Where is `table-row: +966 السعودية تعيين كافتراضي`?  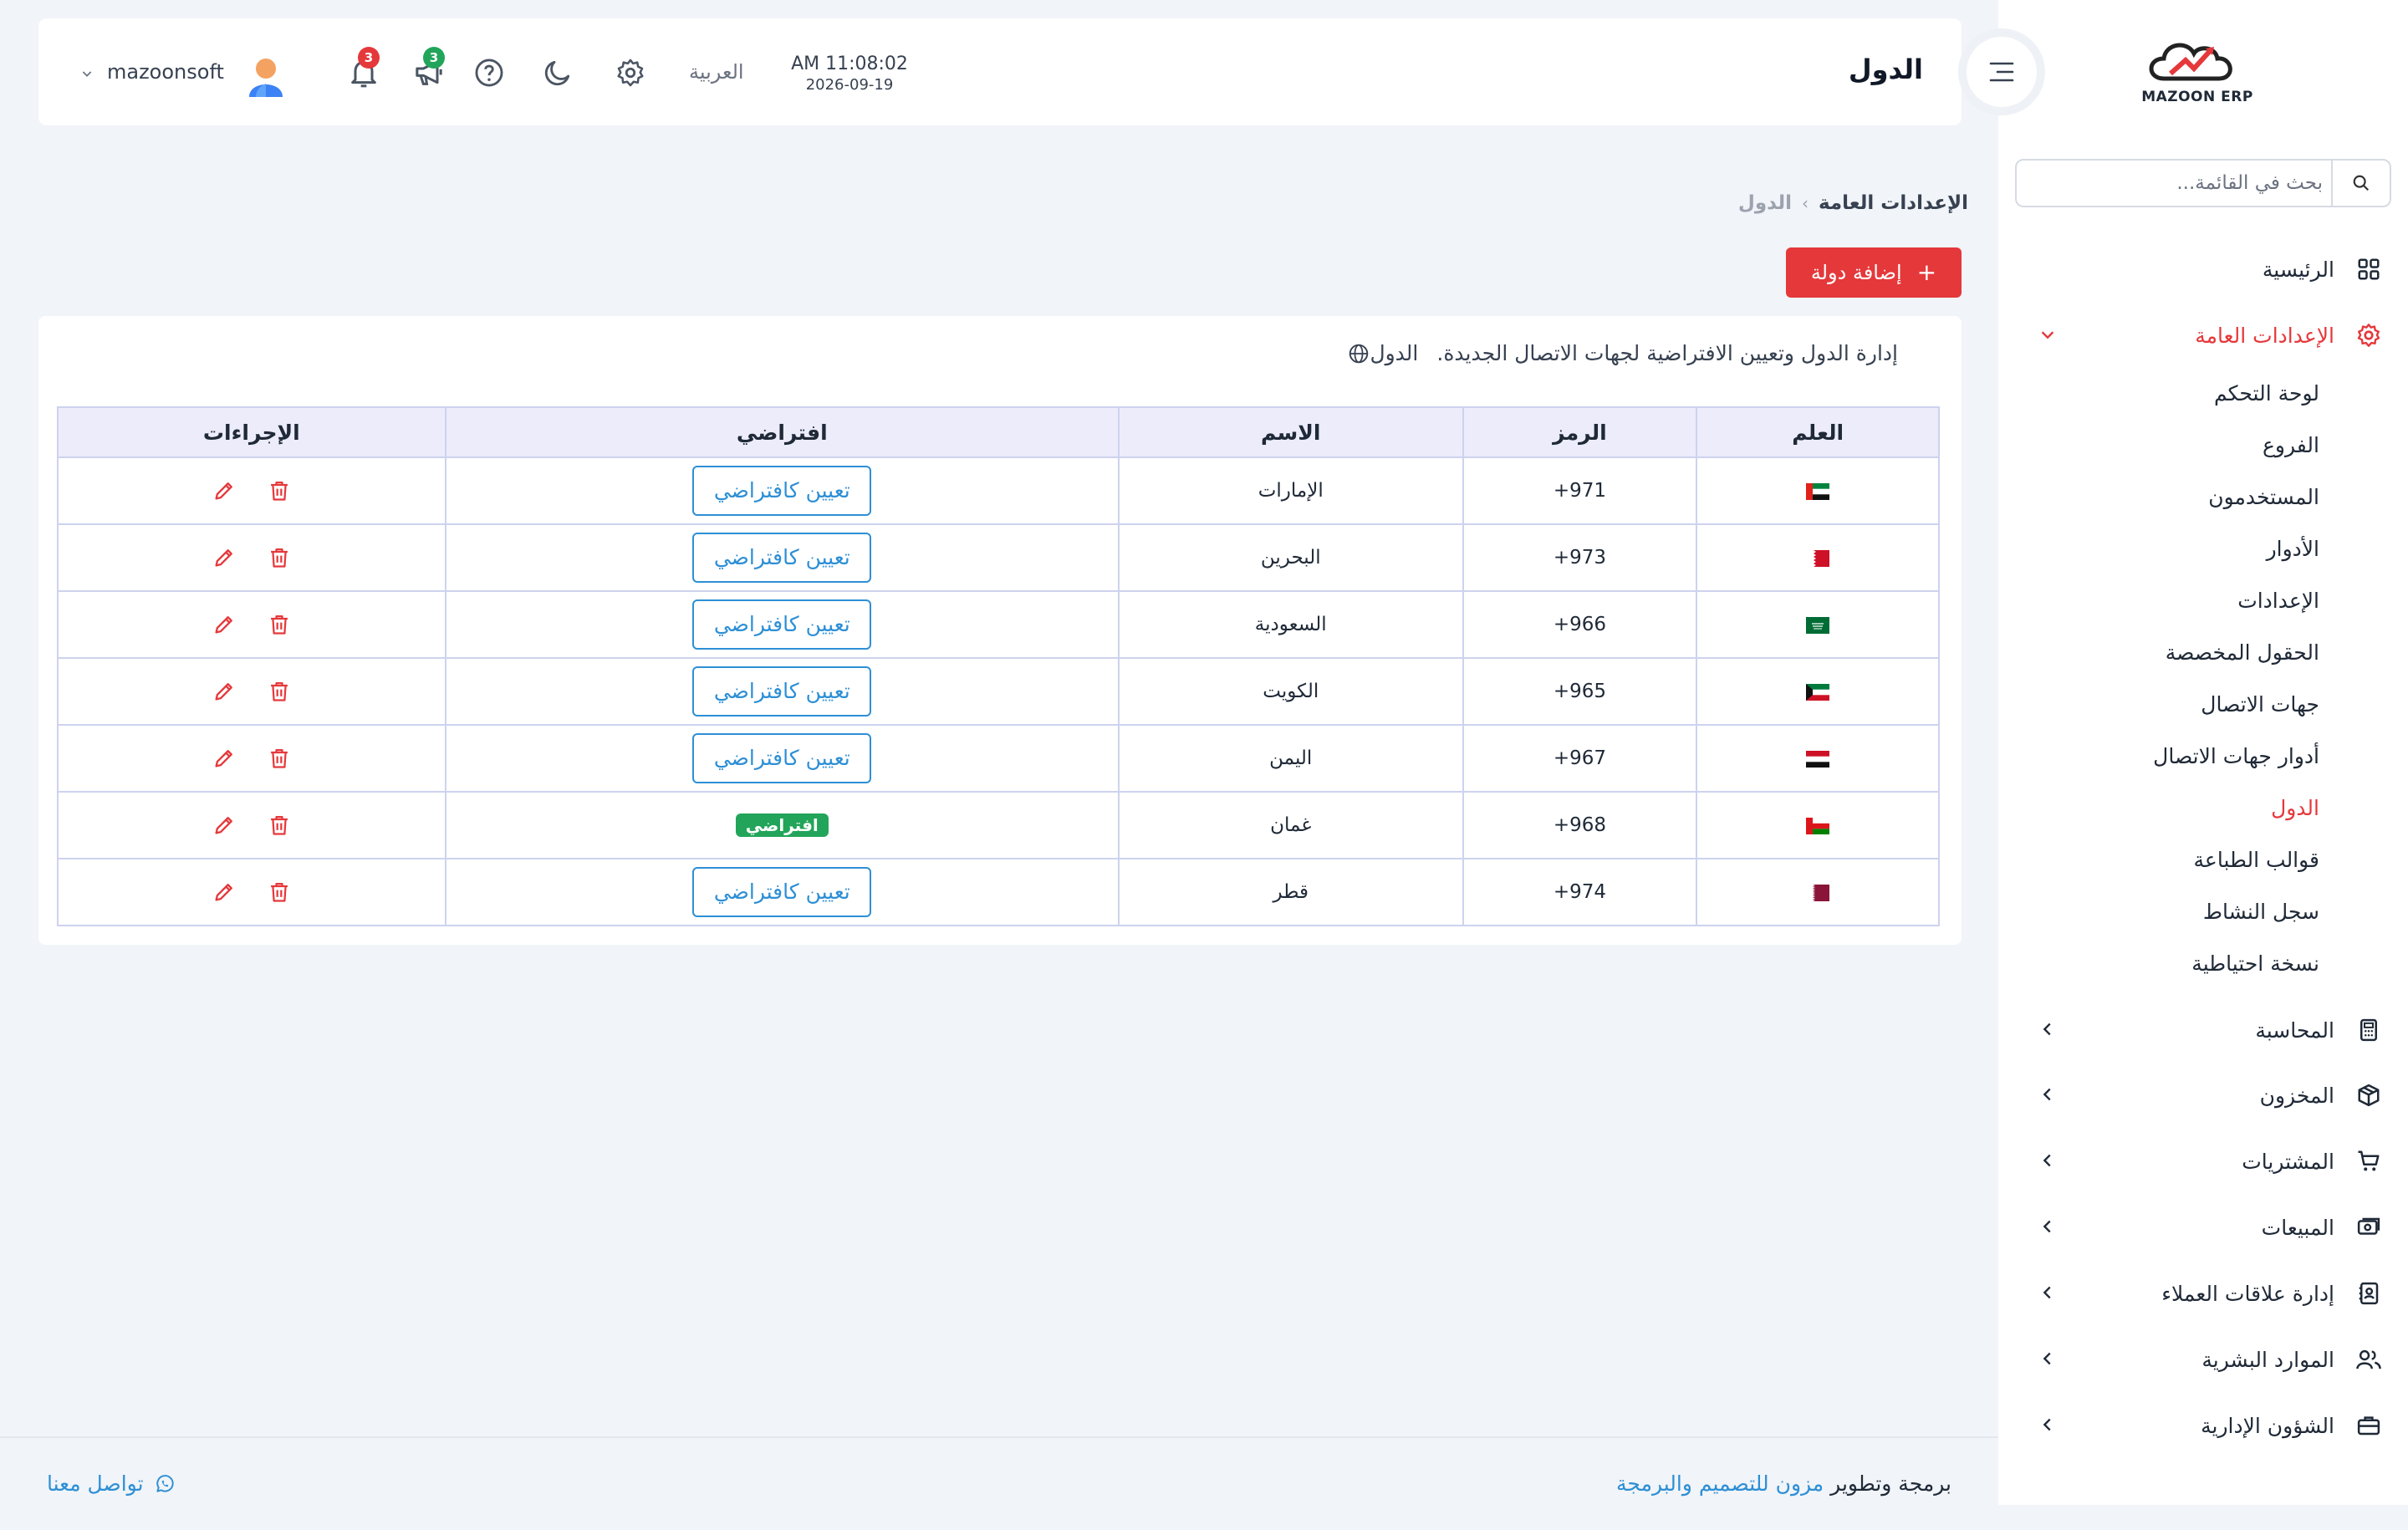
table-row: +966 السعودية تعيين كافتراضي is located at coordinates (998, 624).